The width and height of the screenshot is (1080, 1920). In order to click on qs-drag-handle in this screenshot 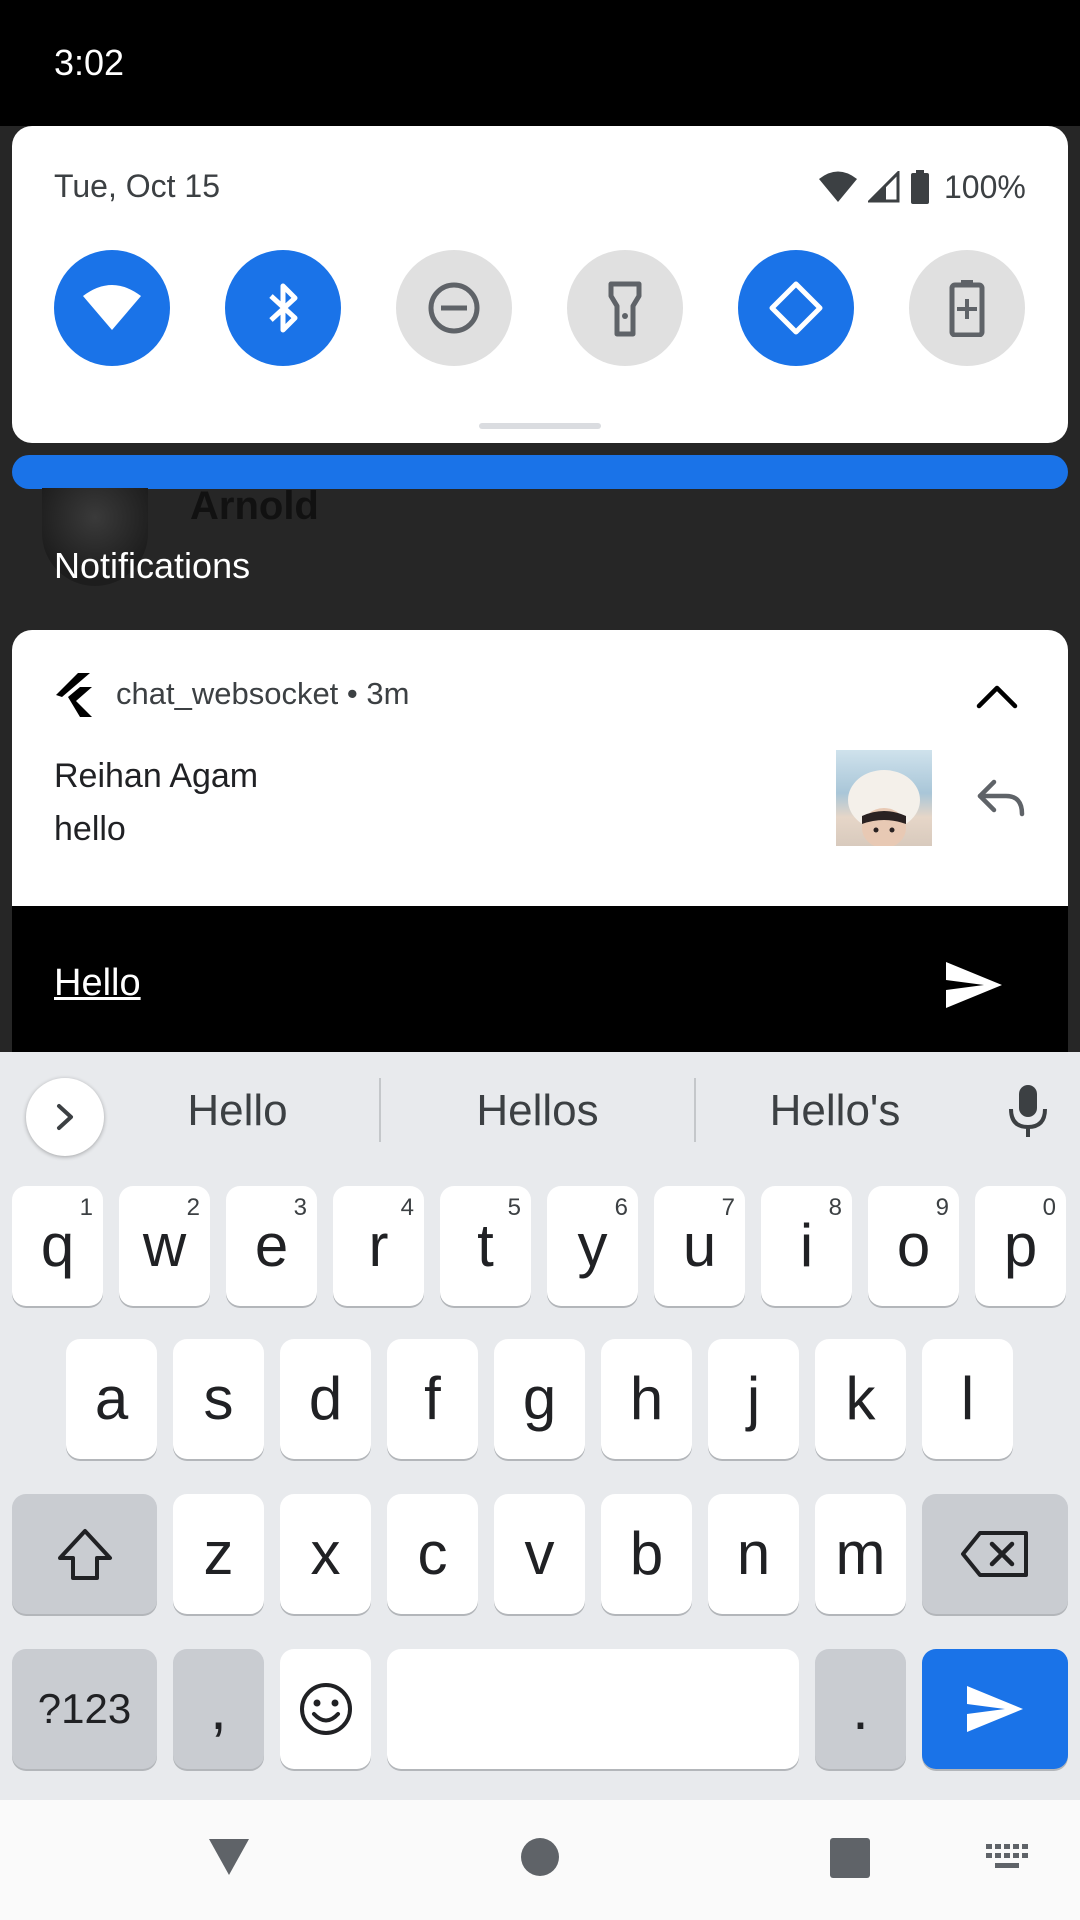, I will do `click(540, 426)`.